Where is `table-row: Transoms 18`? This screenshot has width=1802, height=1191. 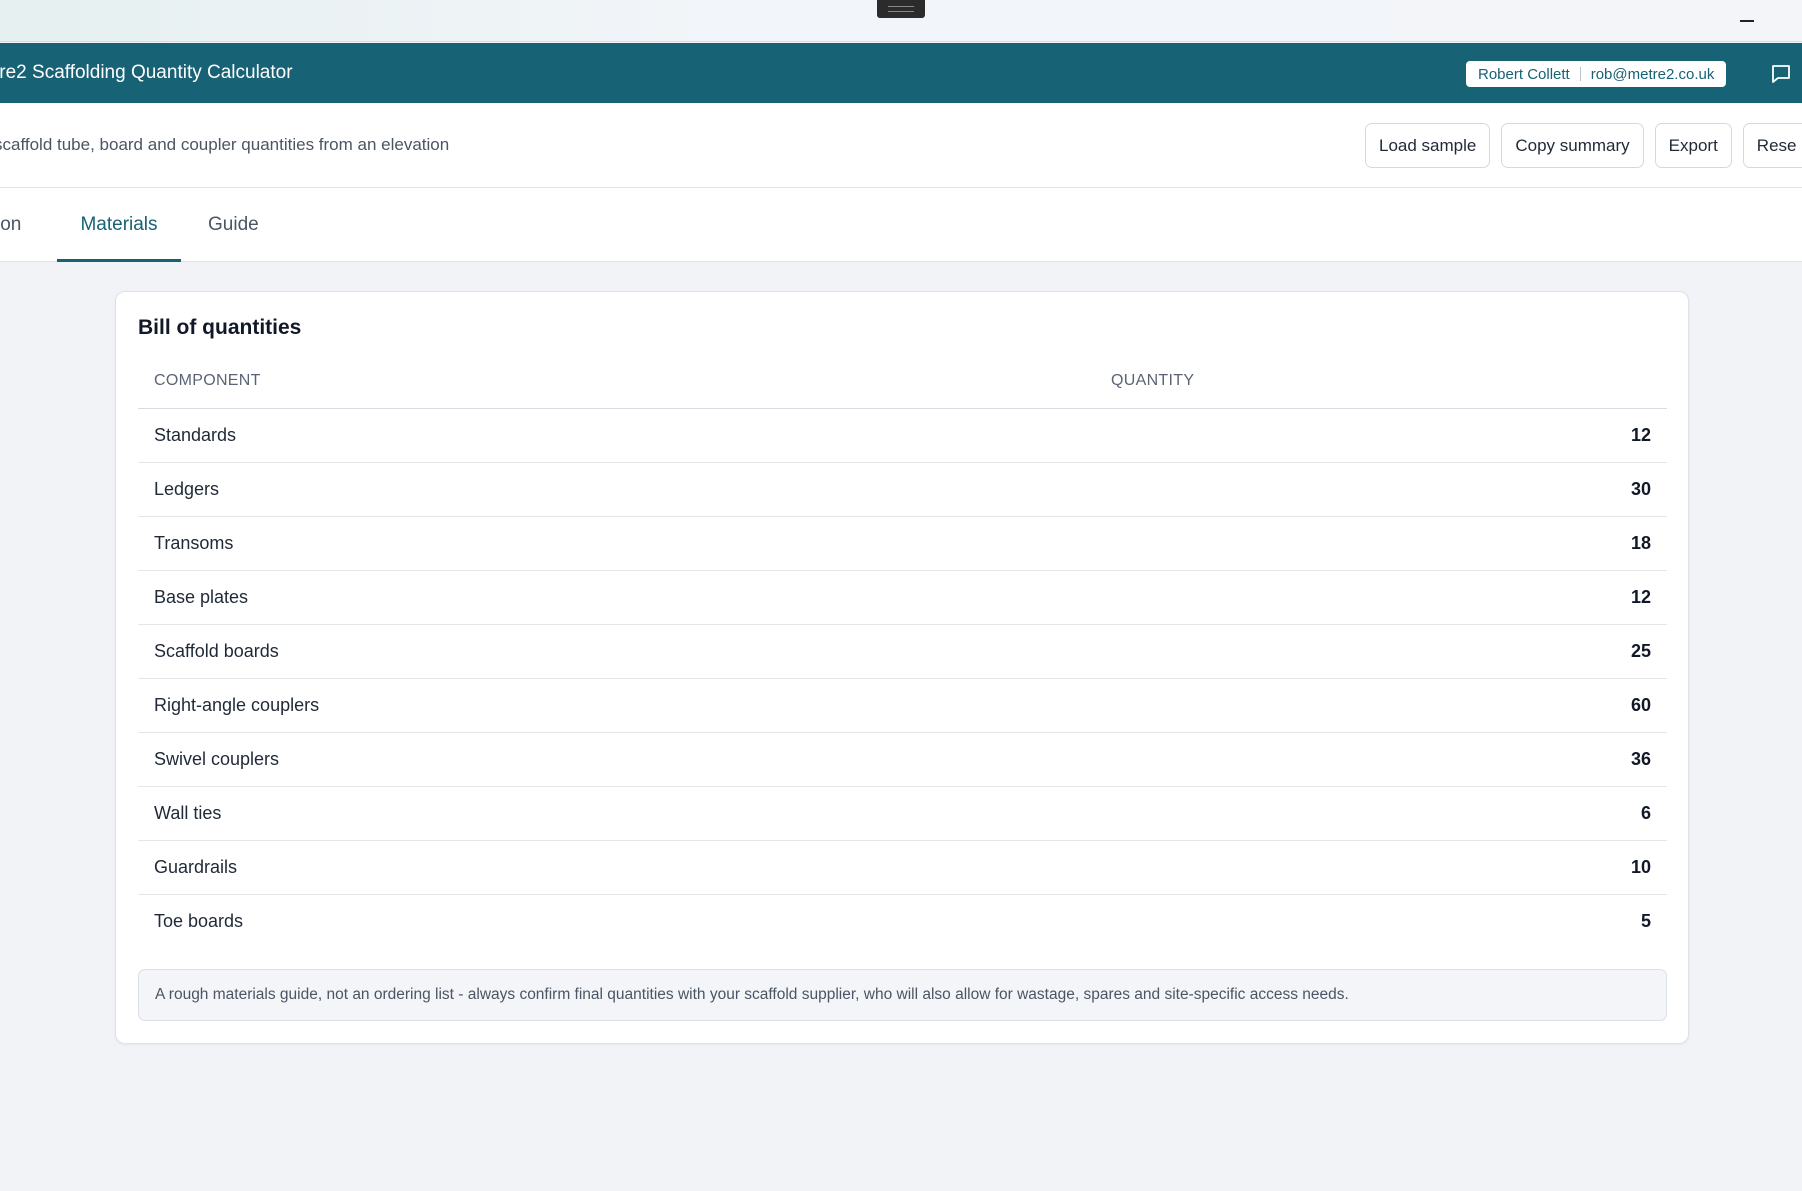
table-row: Transoms 18 is located at coordinates (902, 543).